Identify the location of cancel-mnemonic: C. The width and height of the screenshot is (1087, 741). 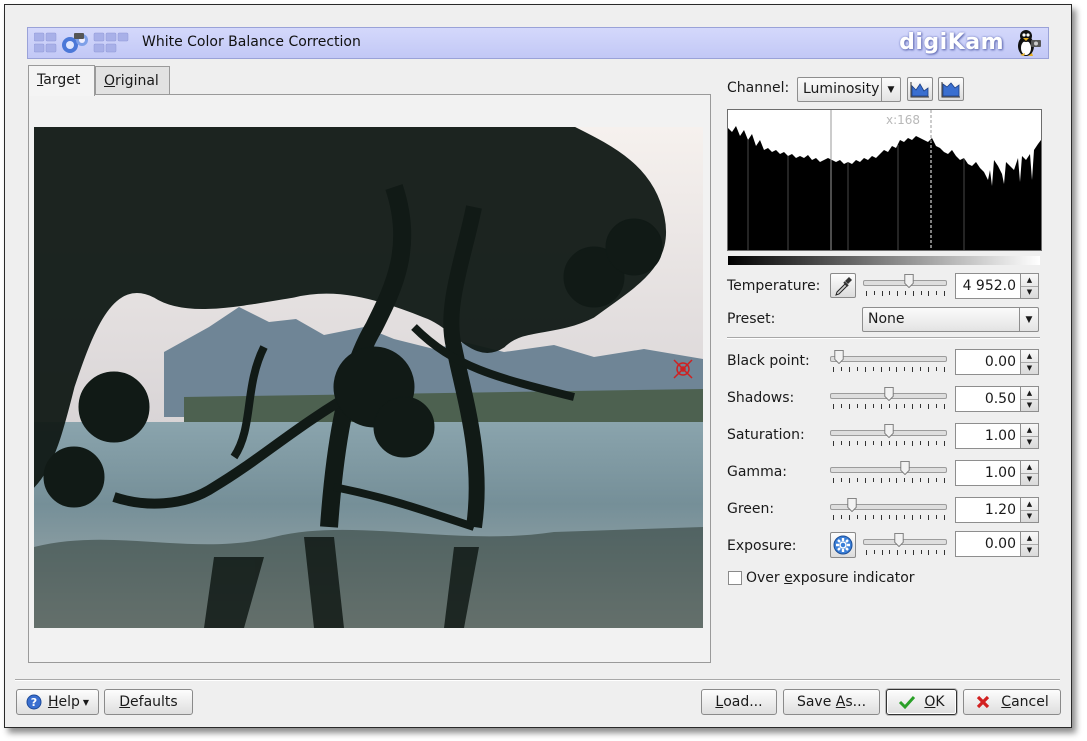
(1006, 702).